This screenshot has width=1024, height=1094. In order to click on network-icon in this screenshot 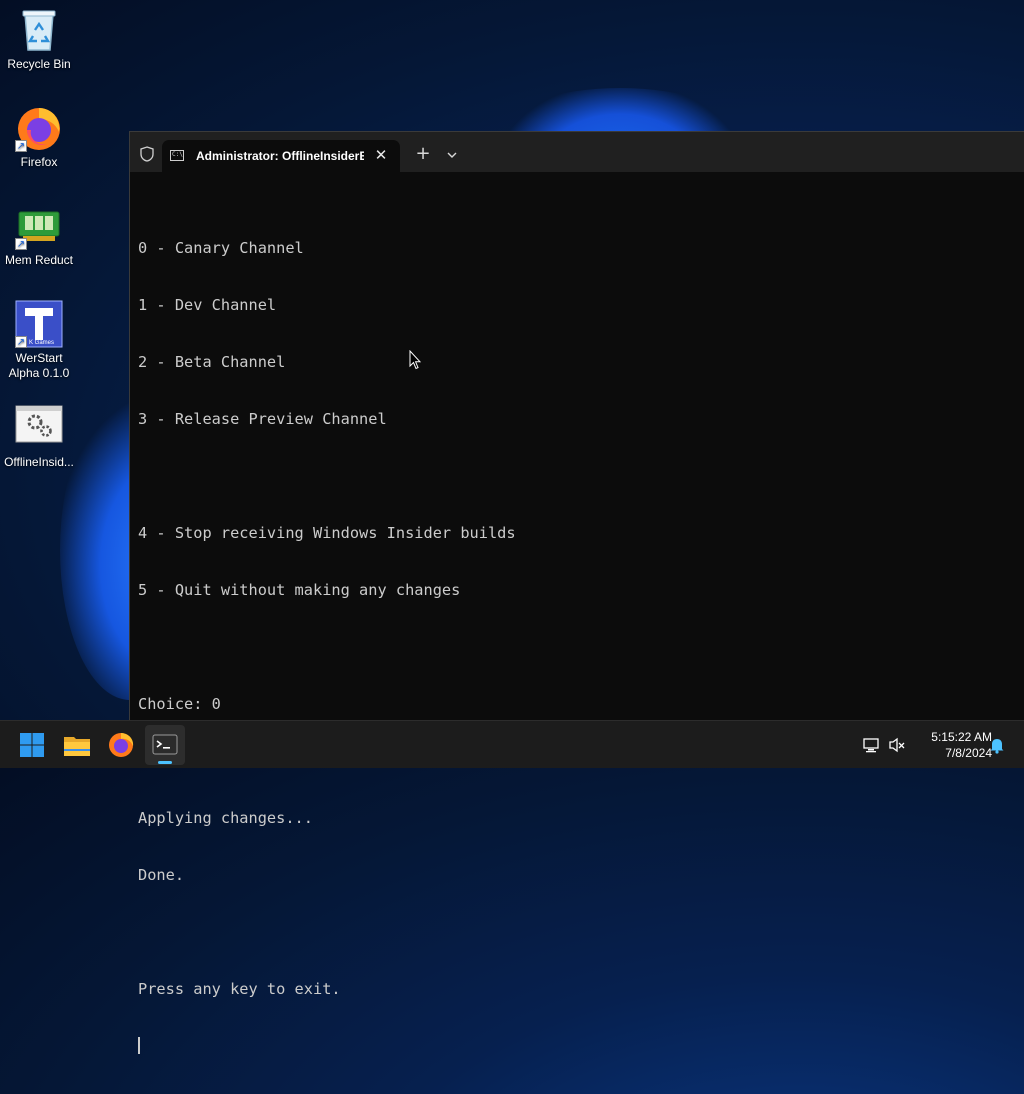, I will do `click(871, 745)`.